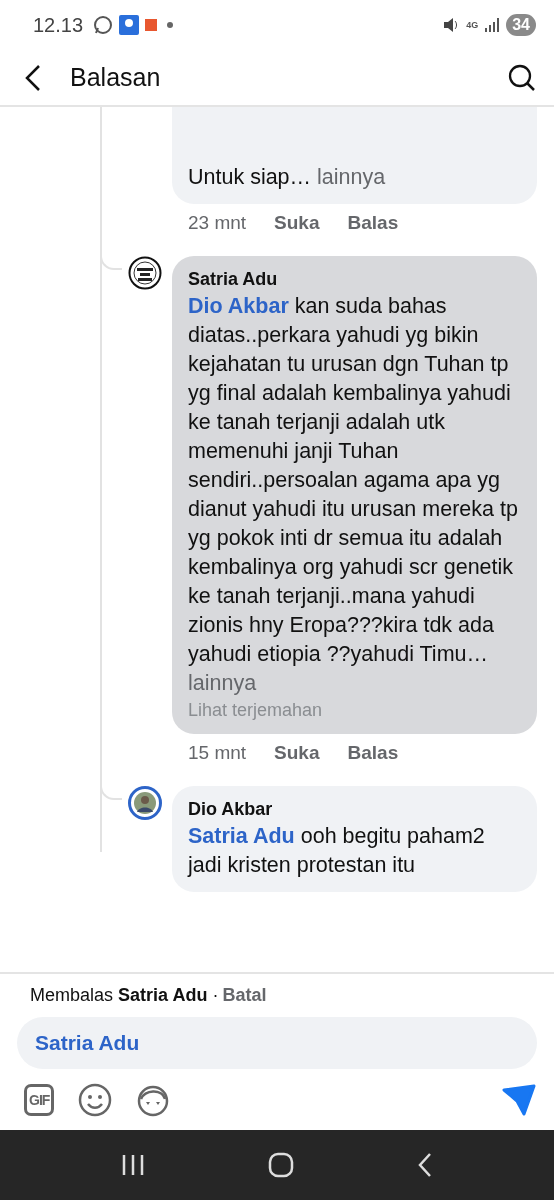 This screenshot has height=1200, width=554. I want to click on author-name: Dio Akbar, so click(354, 809).